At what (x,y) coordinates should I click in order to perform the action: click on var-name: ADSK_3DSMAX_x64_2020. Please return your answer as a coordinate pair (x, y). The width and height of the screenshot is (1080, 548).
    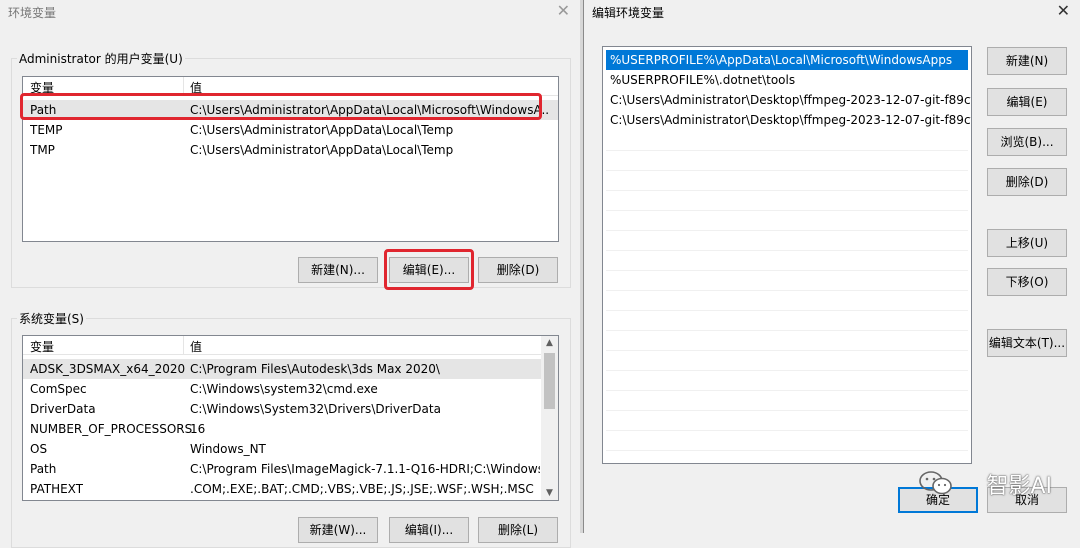
    Looking at the image, I should click on (108, 369).